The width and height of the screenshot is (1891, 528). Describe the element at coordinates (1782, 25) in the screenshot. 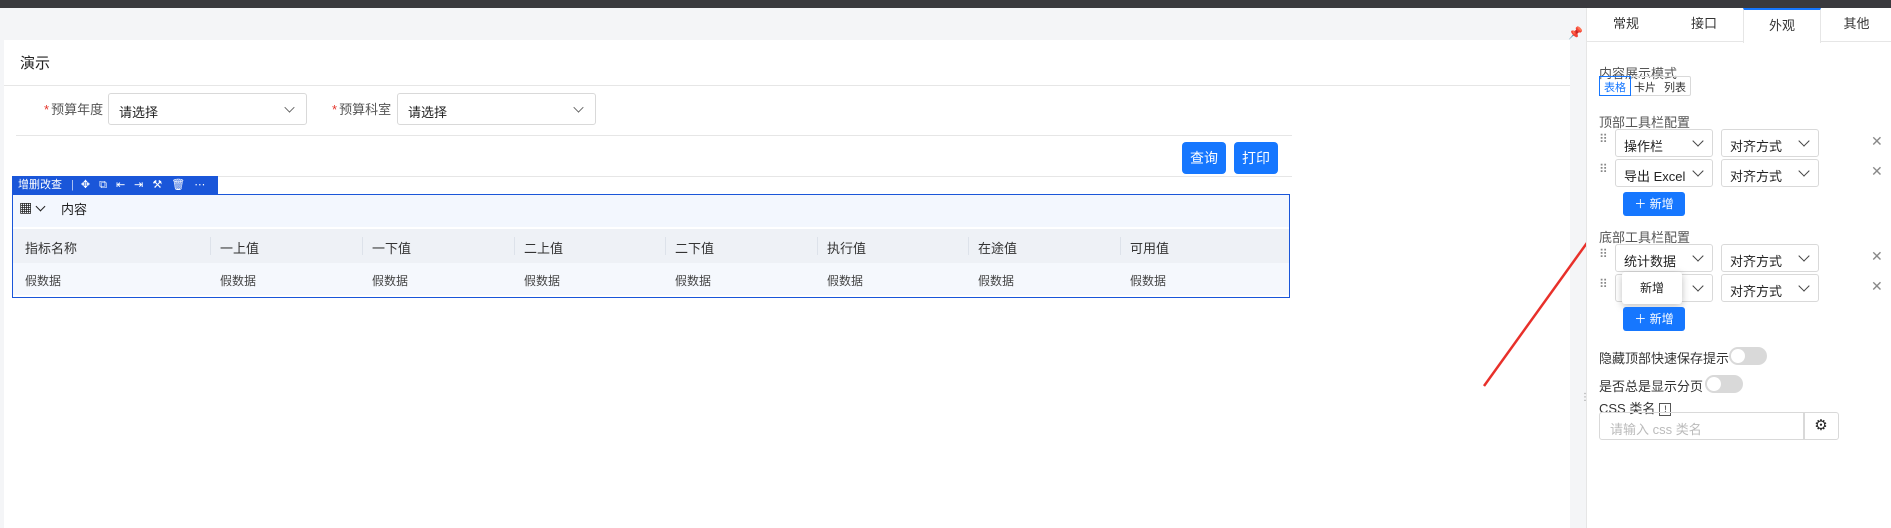

I see `tab-appearance: 外观` at that location.